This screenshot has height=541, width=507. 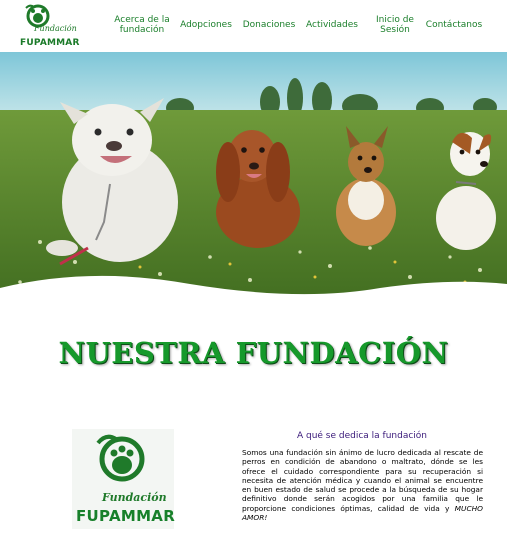 I want to click on about-logo-name: FUPAMMAR, so click(x=126, y=516).